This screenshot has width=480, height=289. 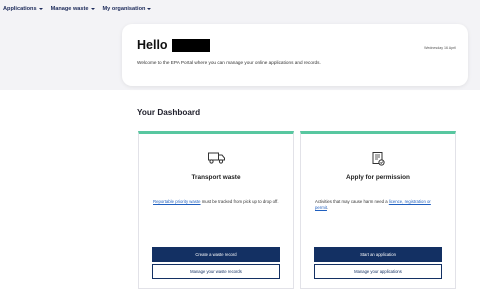 I want to click on greeting-heading: Hello, so click(x=152, y=45).